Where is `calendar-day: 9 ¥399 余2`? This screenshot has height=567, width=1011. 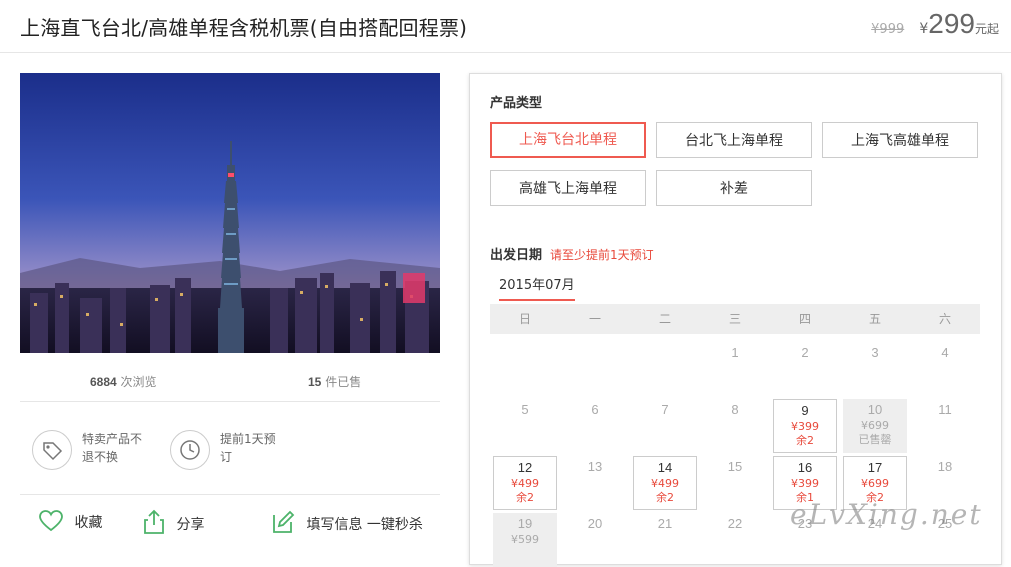 calendar-day: 9 ¥399 余2 is located at coordinates (805, 426).